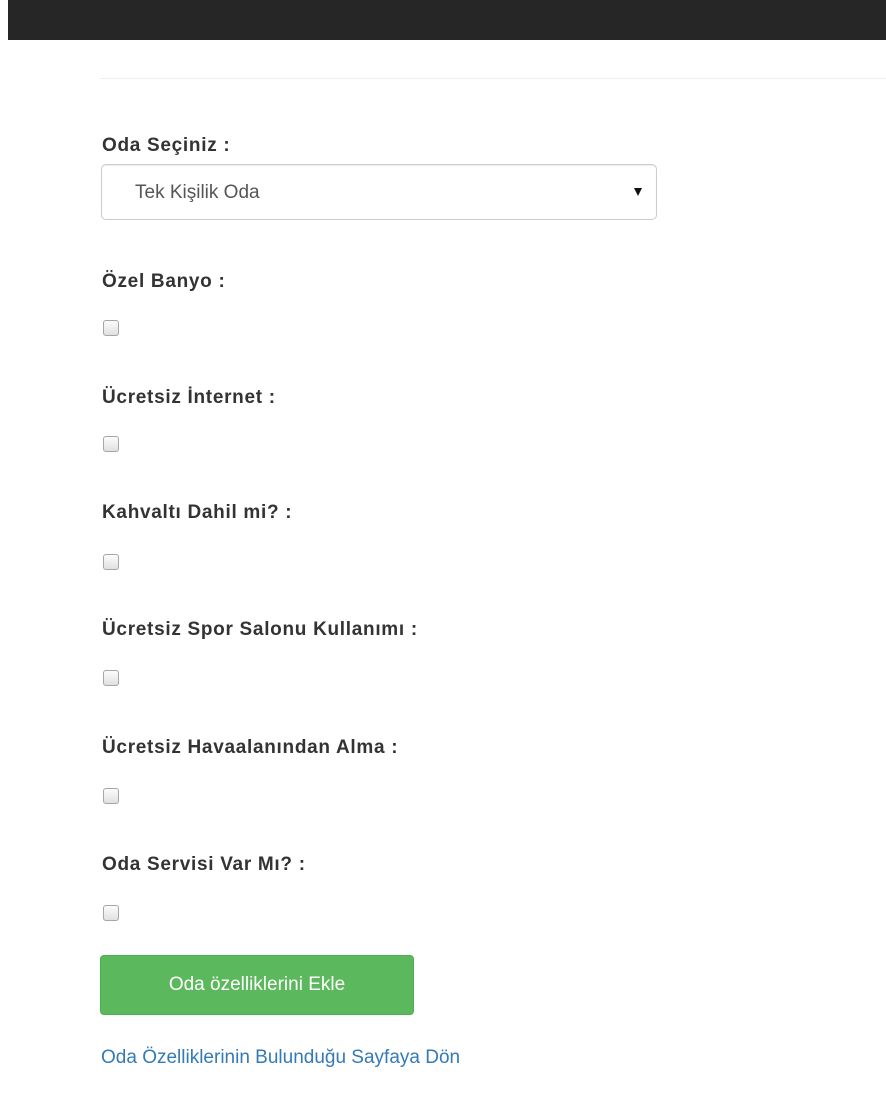 This screenshot has height=1099, width=886. What do you see at coordinates (638, 192) in the screenshot?
I see `chevron-down-icon` at bounding box center [638, 192].